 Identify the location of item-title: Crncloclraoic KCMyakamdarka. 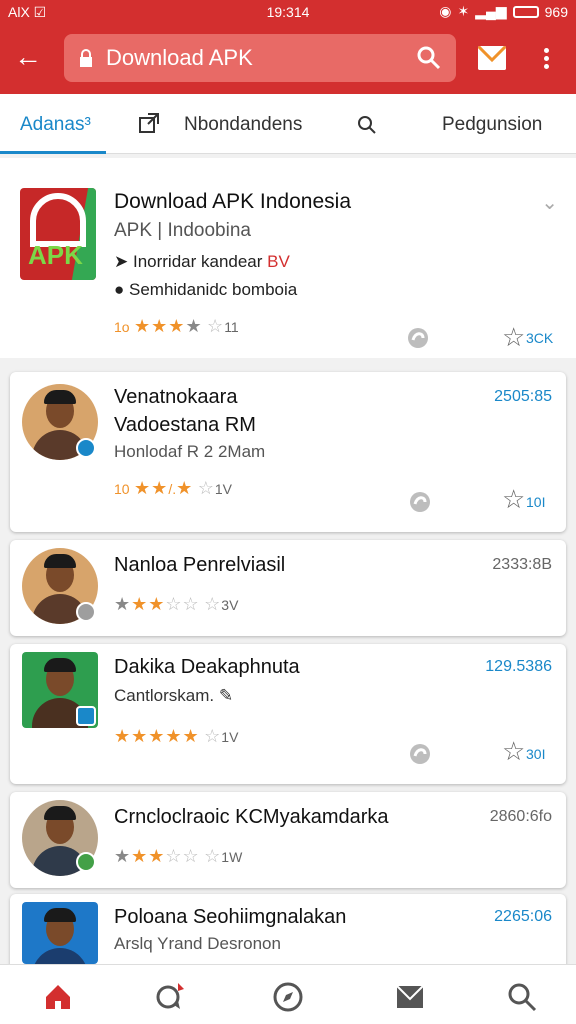
(251, 817).